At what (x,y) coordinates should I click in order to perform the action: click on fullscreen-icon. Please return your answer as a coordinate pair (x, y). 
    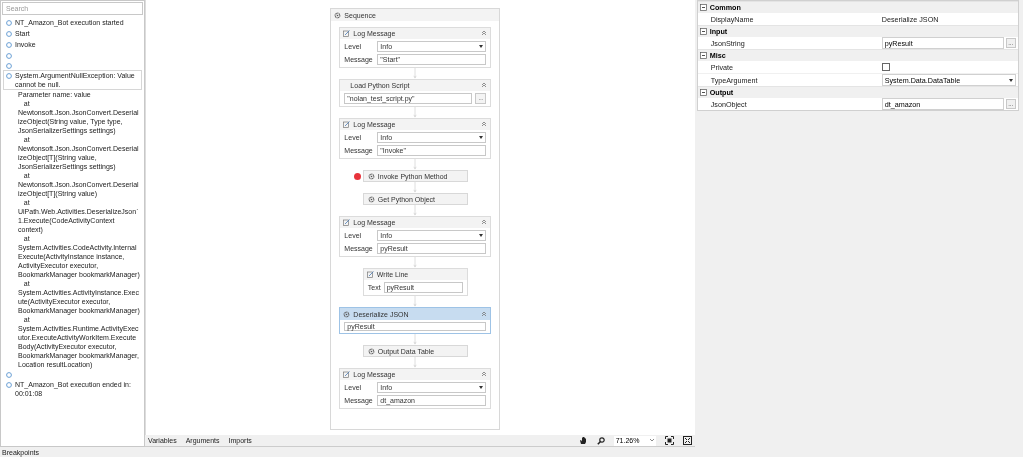
    Looking at the image, I should click on (687, 440).